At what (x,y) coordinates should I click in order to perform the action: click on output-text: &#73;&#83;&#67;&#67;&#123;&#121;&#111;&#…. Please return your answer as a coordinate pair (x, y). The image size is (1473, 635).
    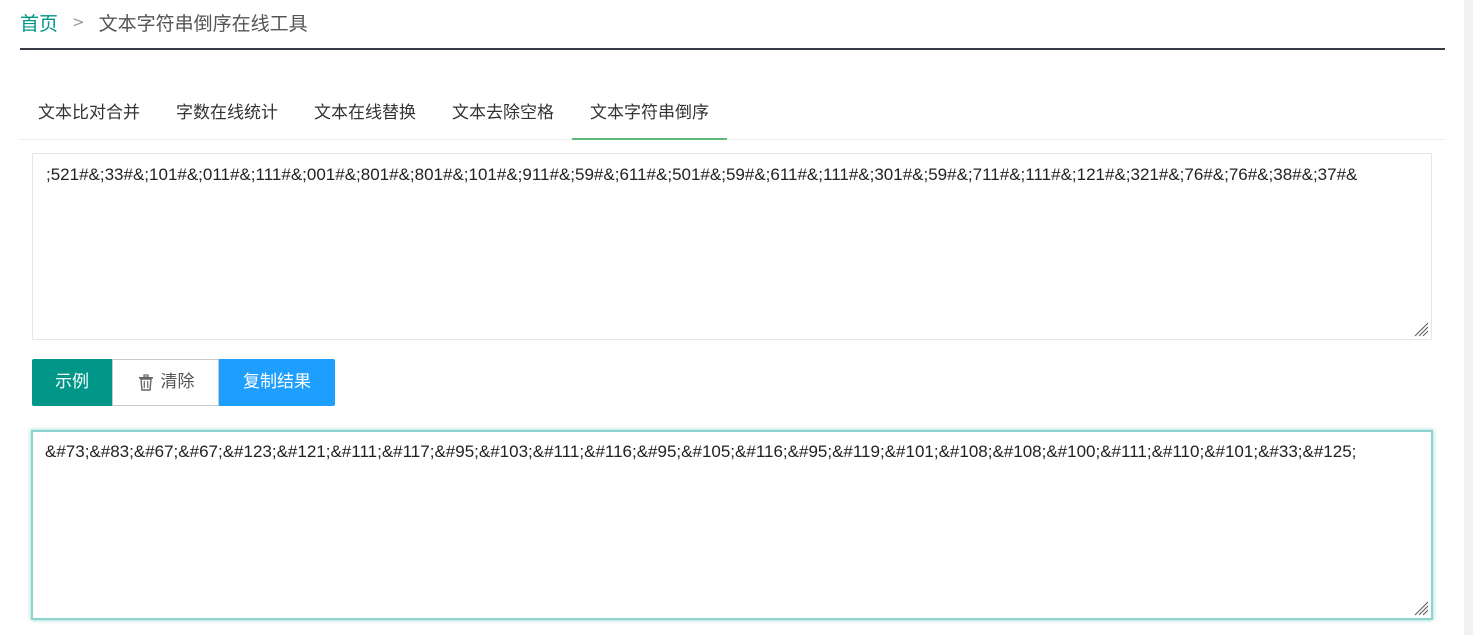
    Looking at the image, I should click on (701, 451).